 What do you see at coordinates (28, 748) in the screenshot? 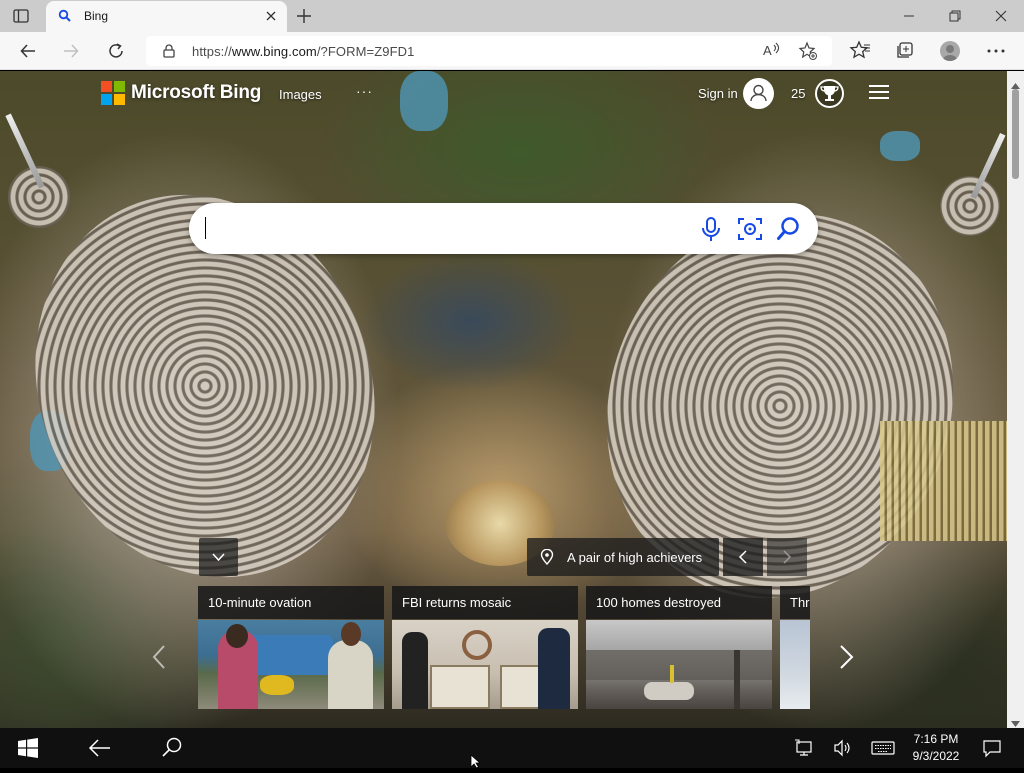
I see `windows-start-button` at bounding box center [28, 748].